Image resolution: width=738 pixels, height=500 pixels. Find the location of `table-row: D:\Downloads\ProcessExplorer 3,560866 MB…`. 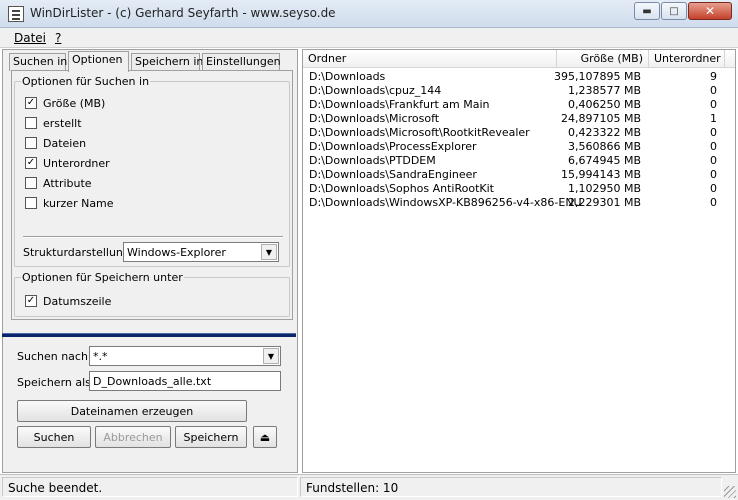

table-row: D:\Downloads\ProcessExplorer 3,560866 MB… is located at coordinates (519, 147).